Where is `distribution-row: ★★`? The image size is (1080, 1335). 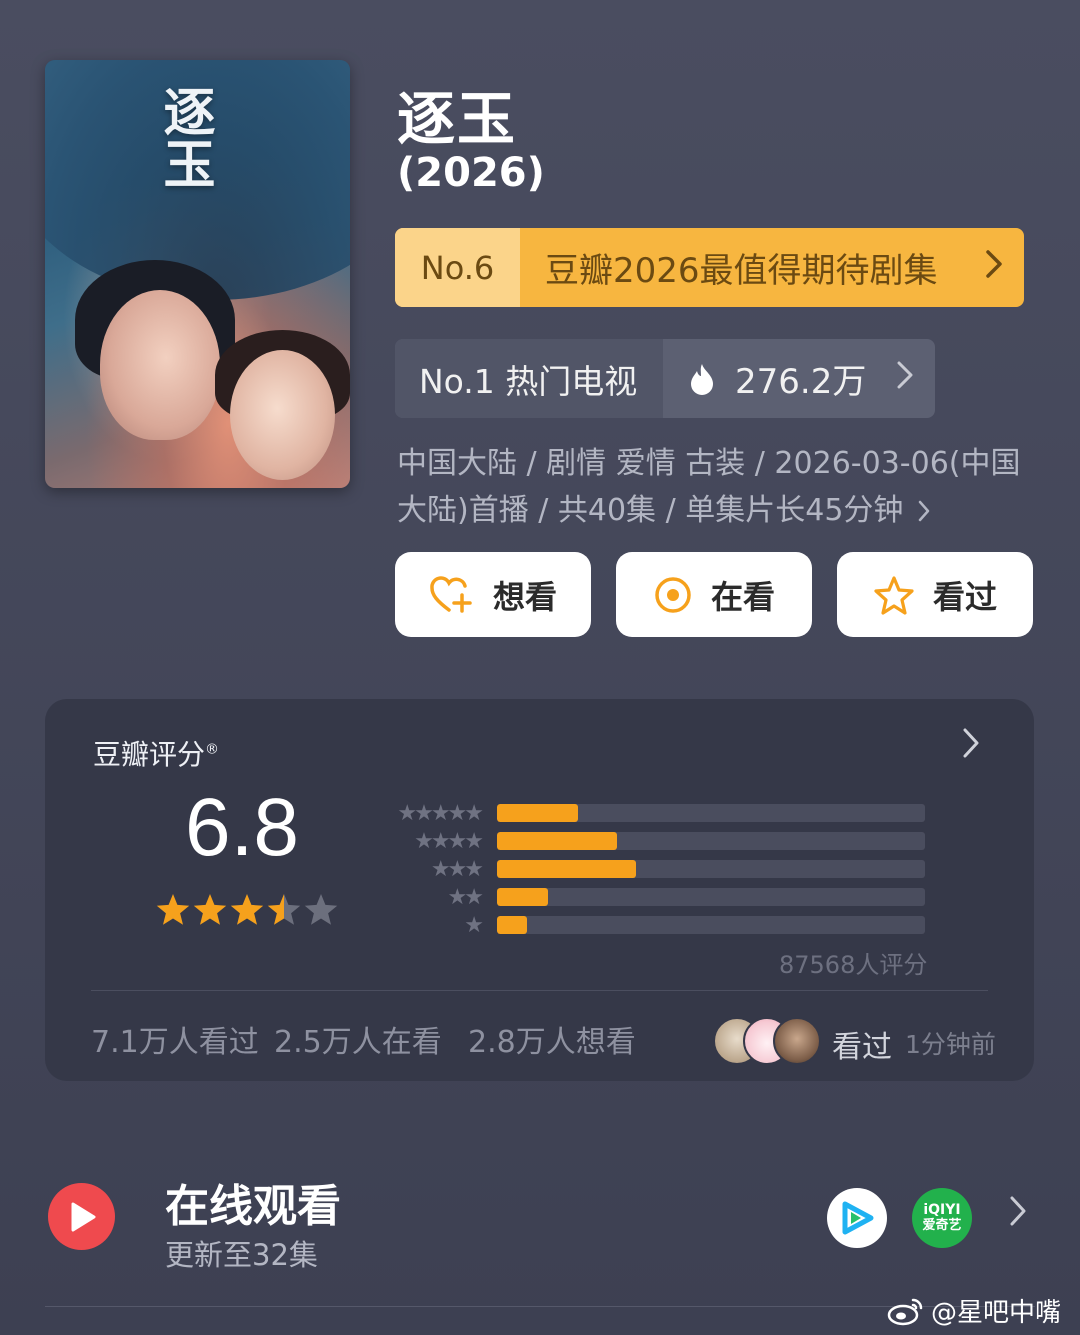
distribution-row: ★★ is located at coordinates (650, 897).